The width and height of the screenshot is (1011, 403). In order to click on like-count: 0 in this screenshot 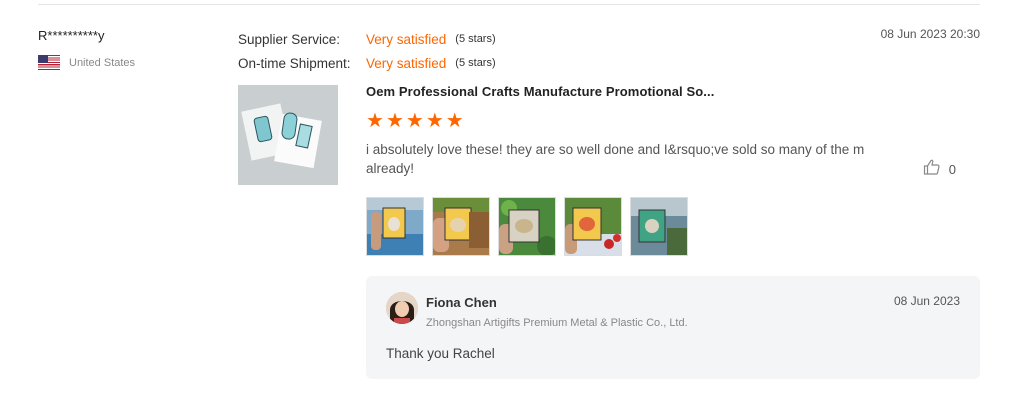, I will do `click(952, 169)`.